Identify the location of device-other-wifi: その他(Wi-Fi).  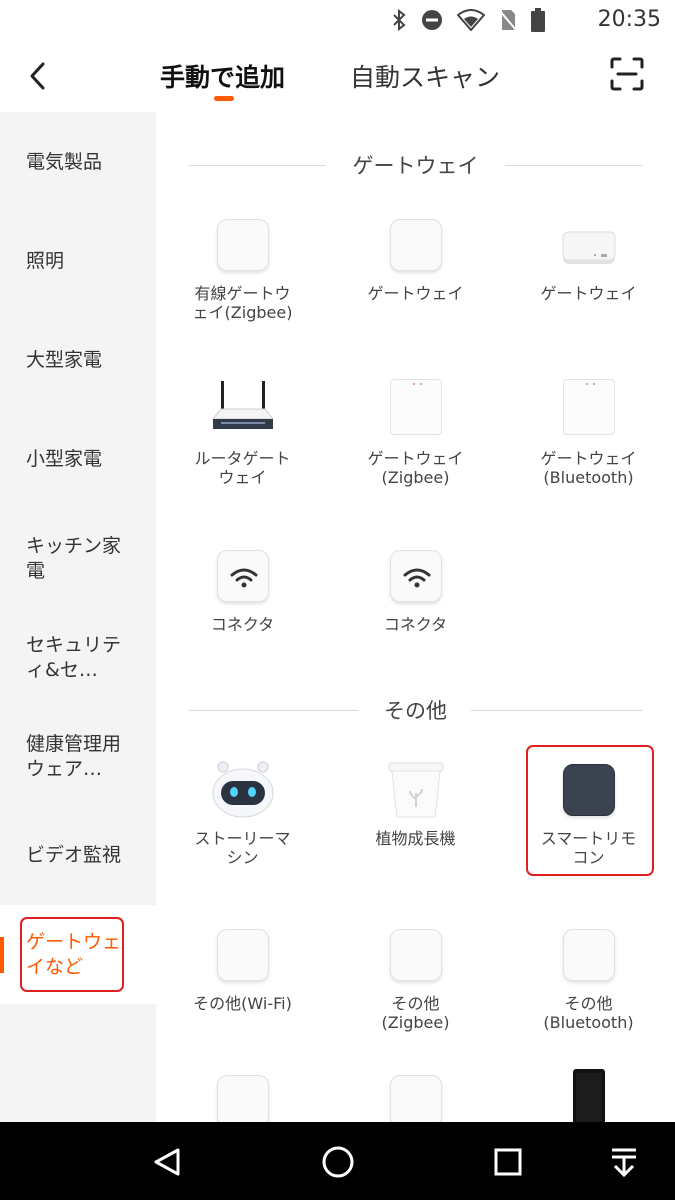
(242, 970).